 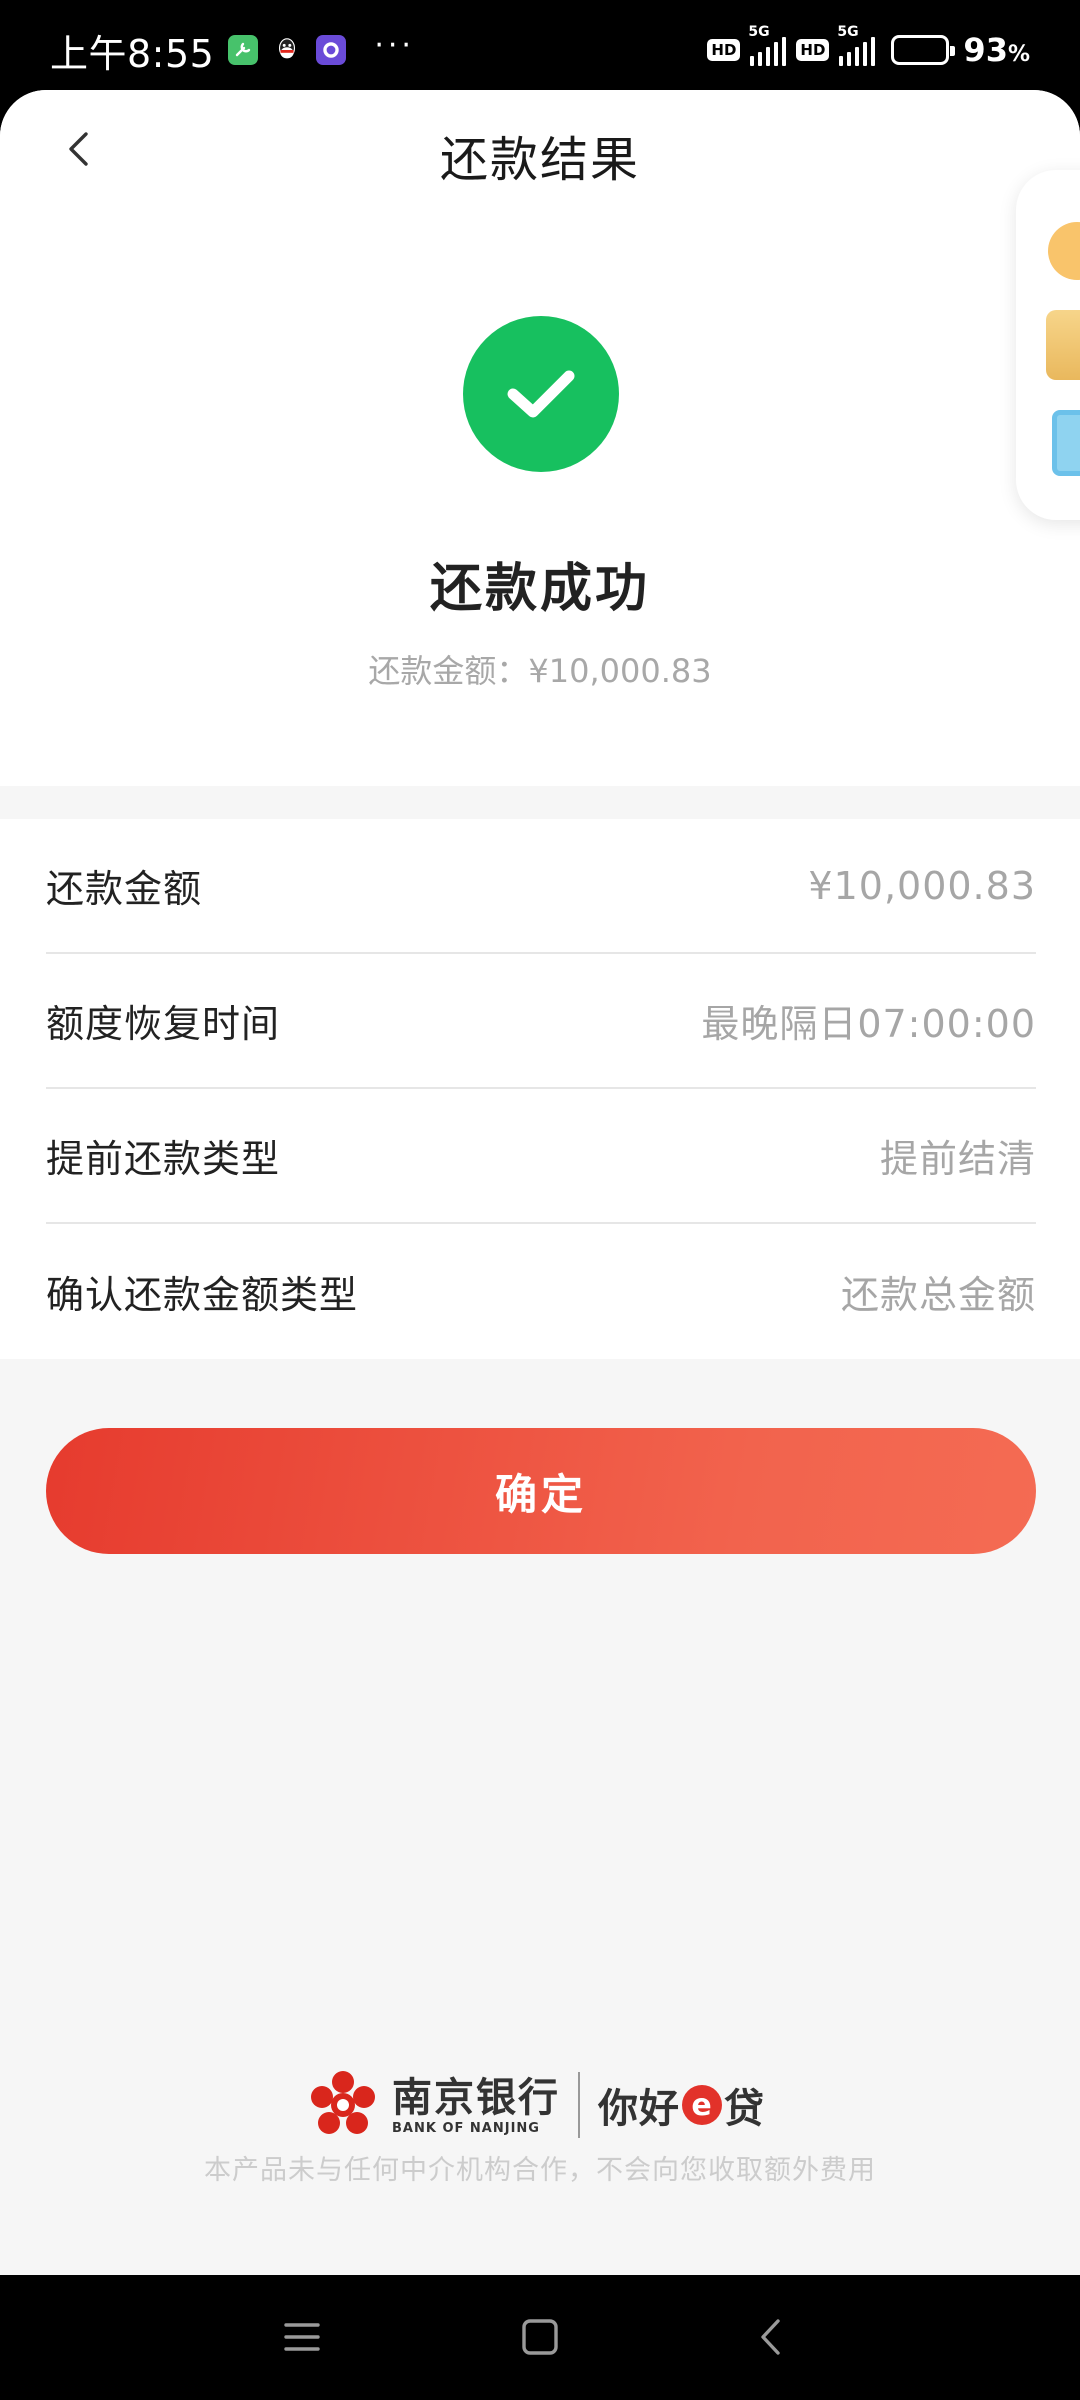 I want to click on detail-row: 提前还款类型 提前结清, so click(x=541, y=1156).